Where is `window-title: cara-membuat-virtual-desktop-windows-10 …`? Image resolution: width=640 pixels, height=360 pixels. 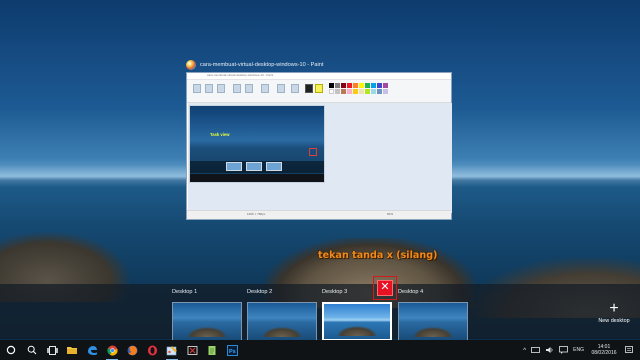 window-title: cara-membuat-virtual-desktop-windows-10 … is located at coordinates (262, 65).